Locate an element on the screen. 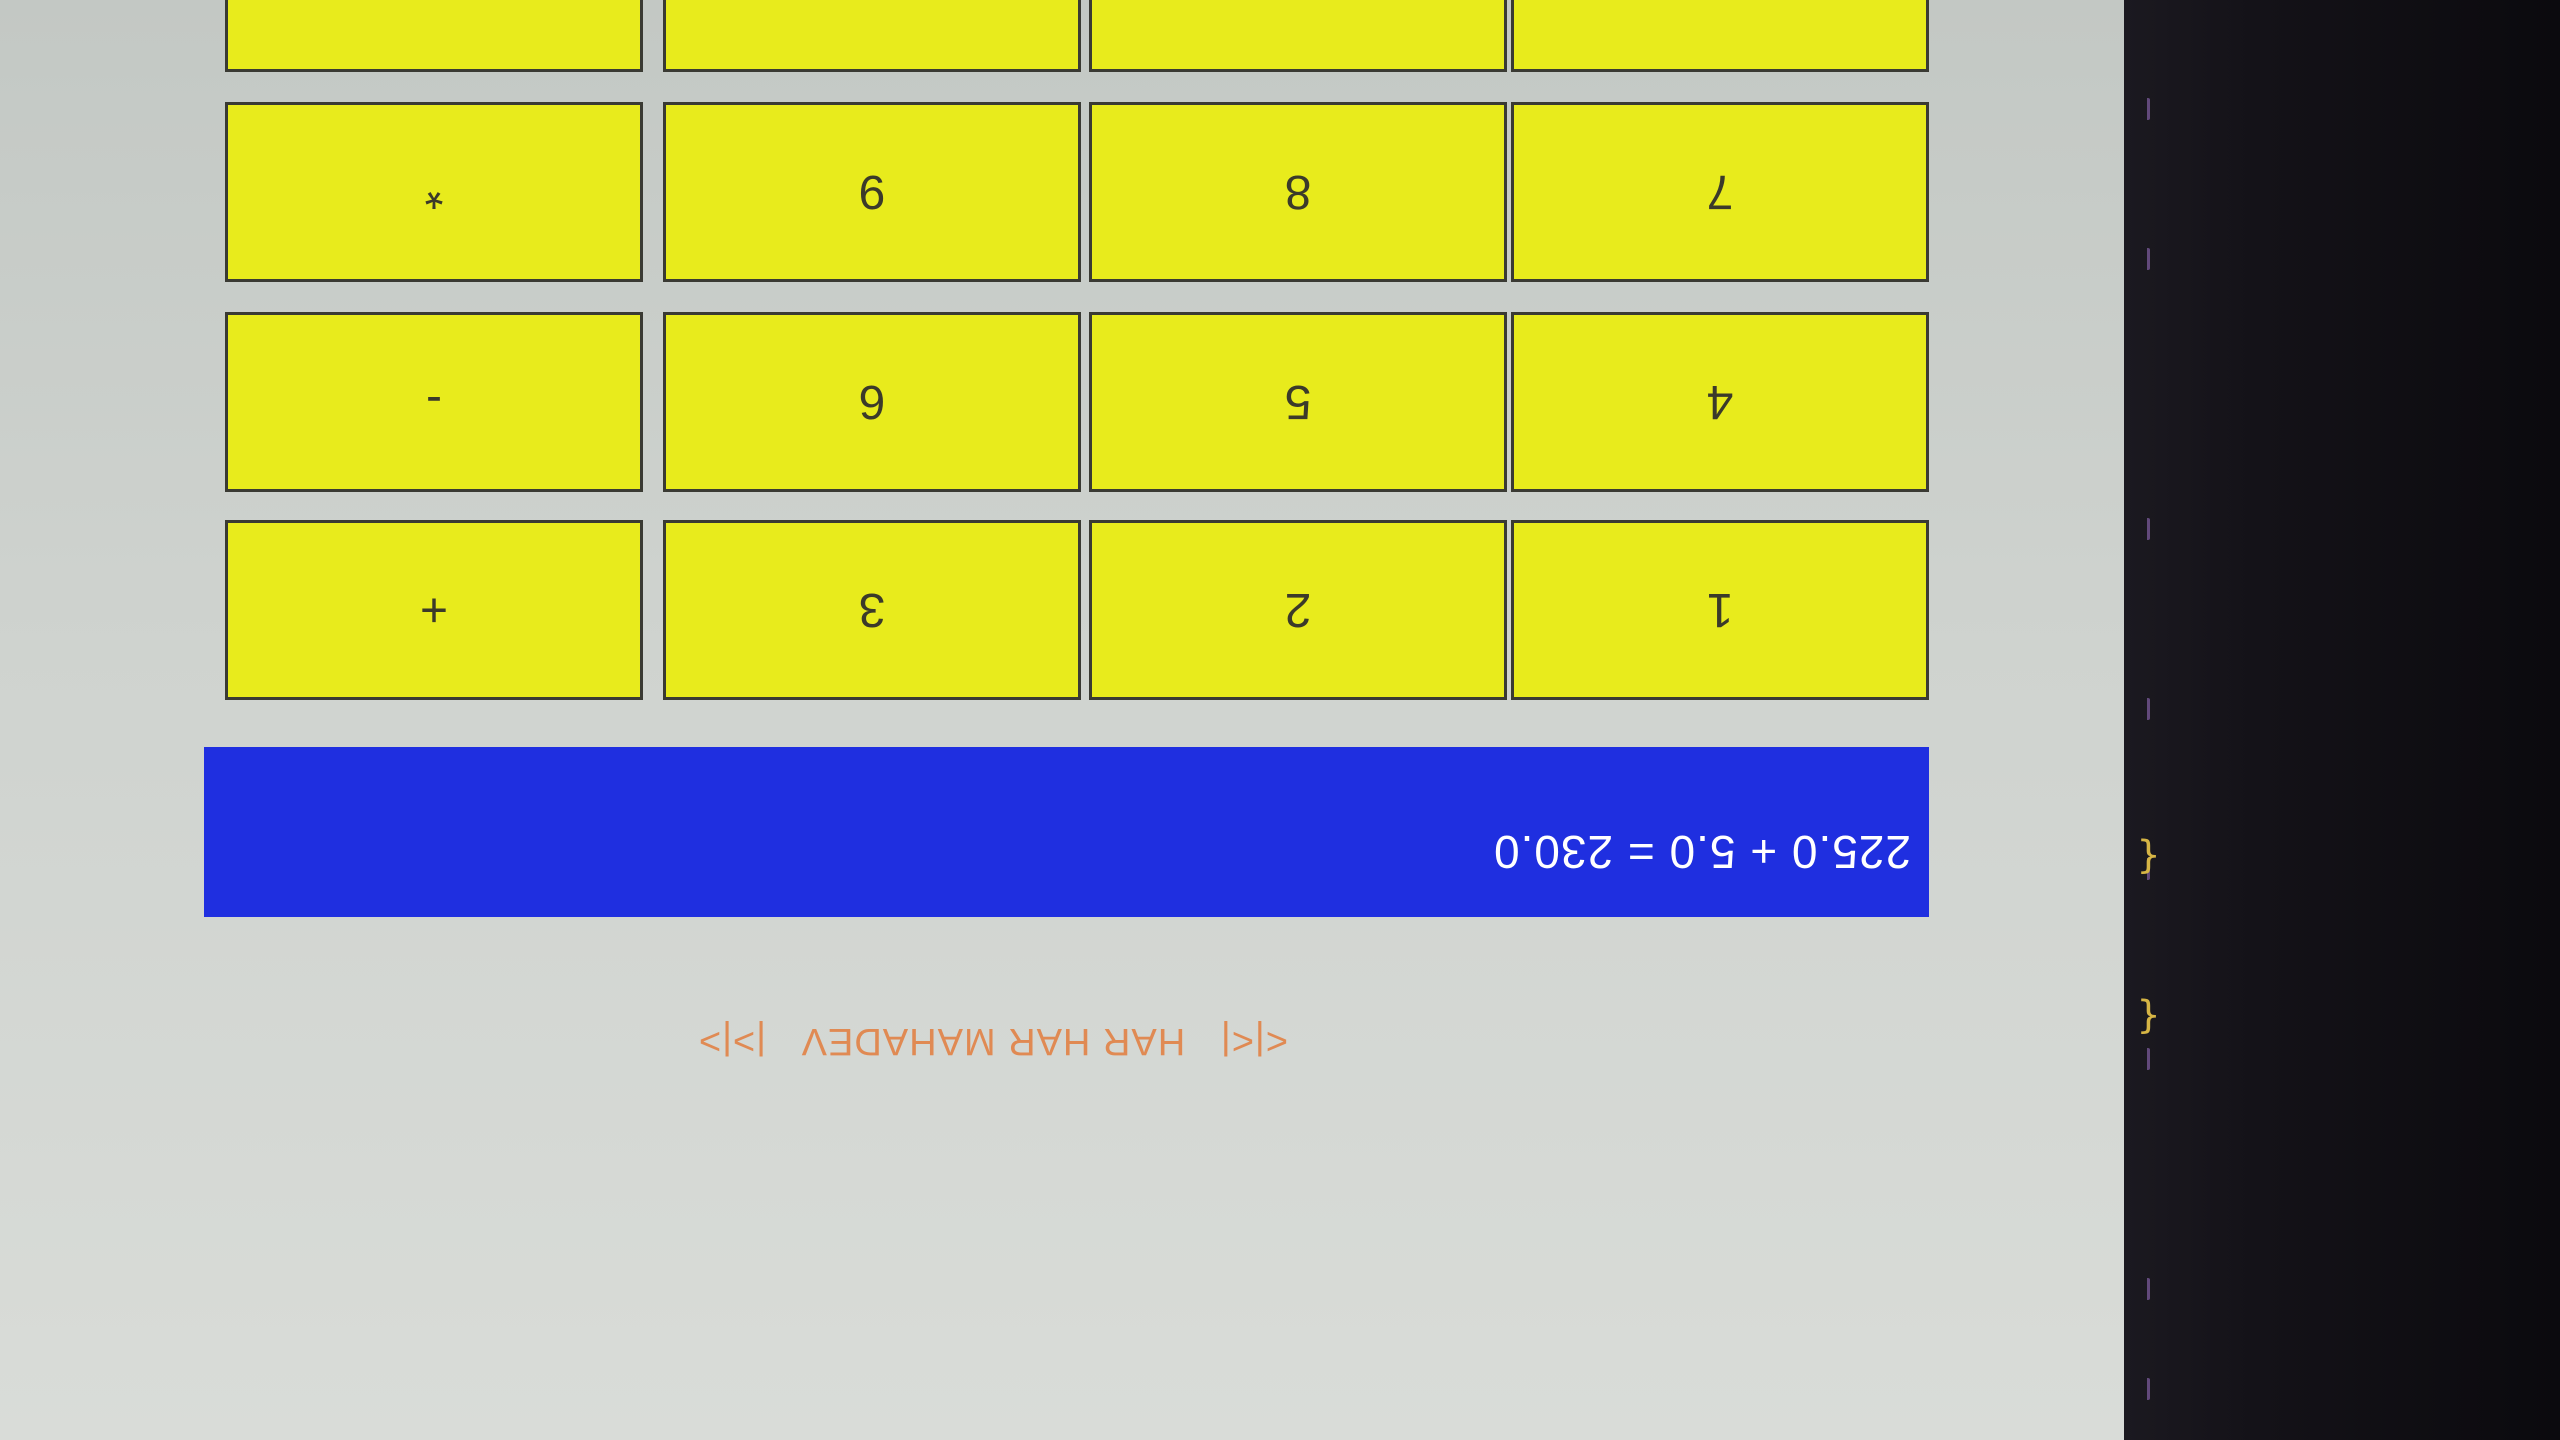  display-text: 225.0 + 5.0 = 230.0 is located at coordinates (1701, 852).